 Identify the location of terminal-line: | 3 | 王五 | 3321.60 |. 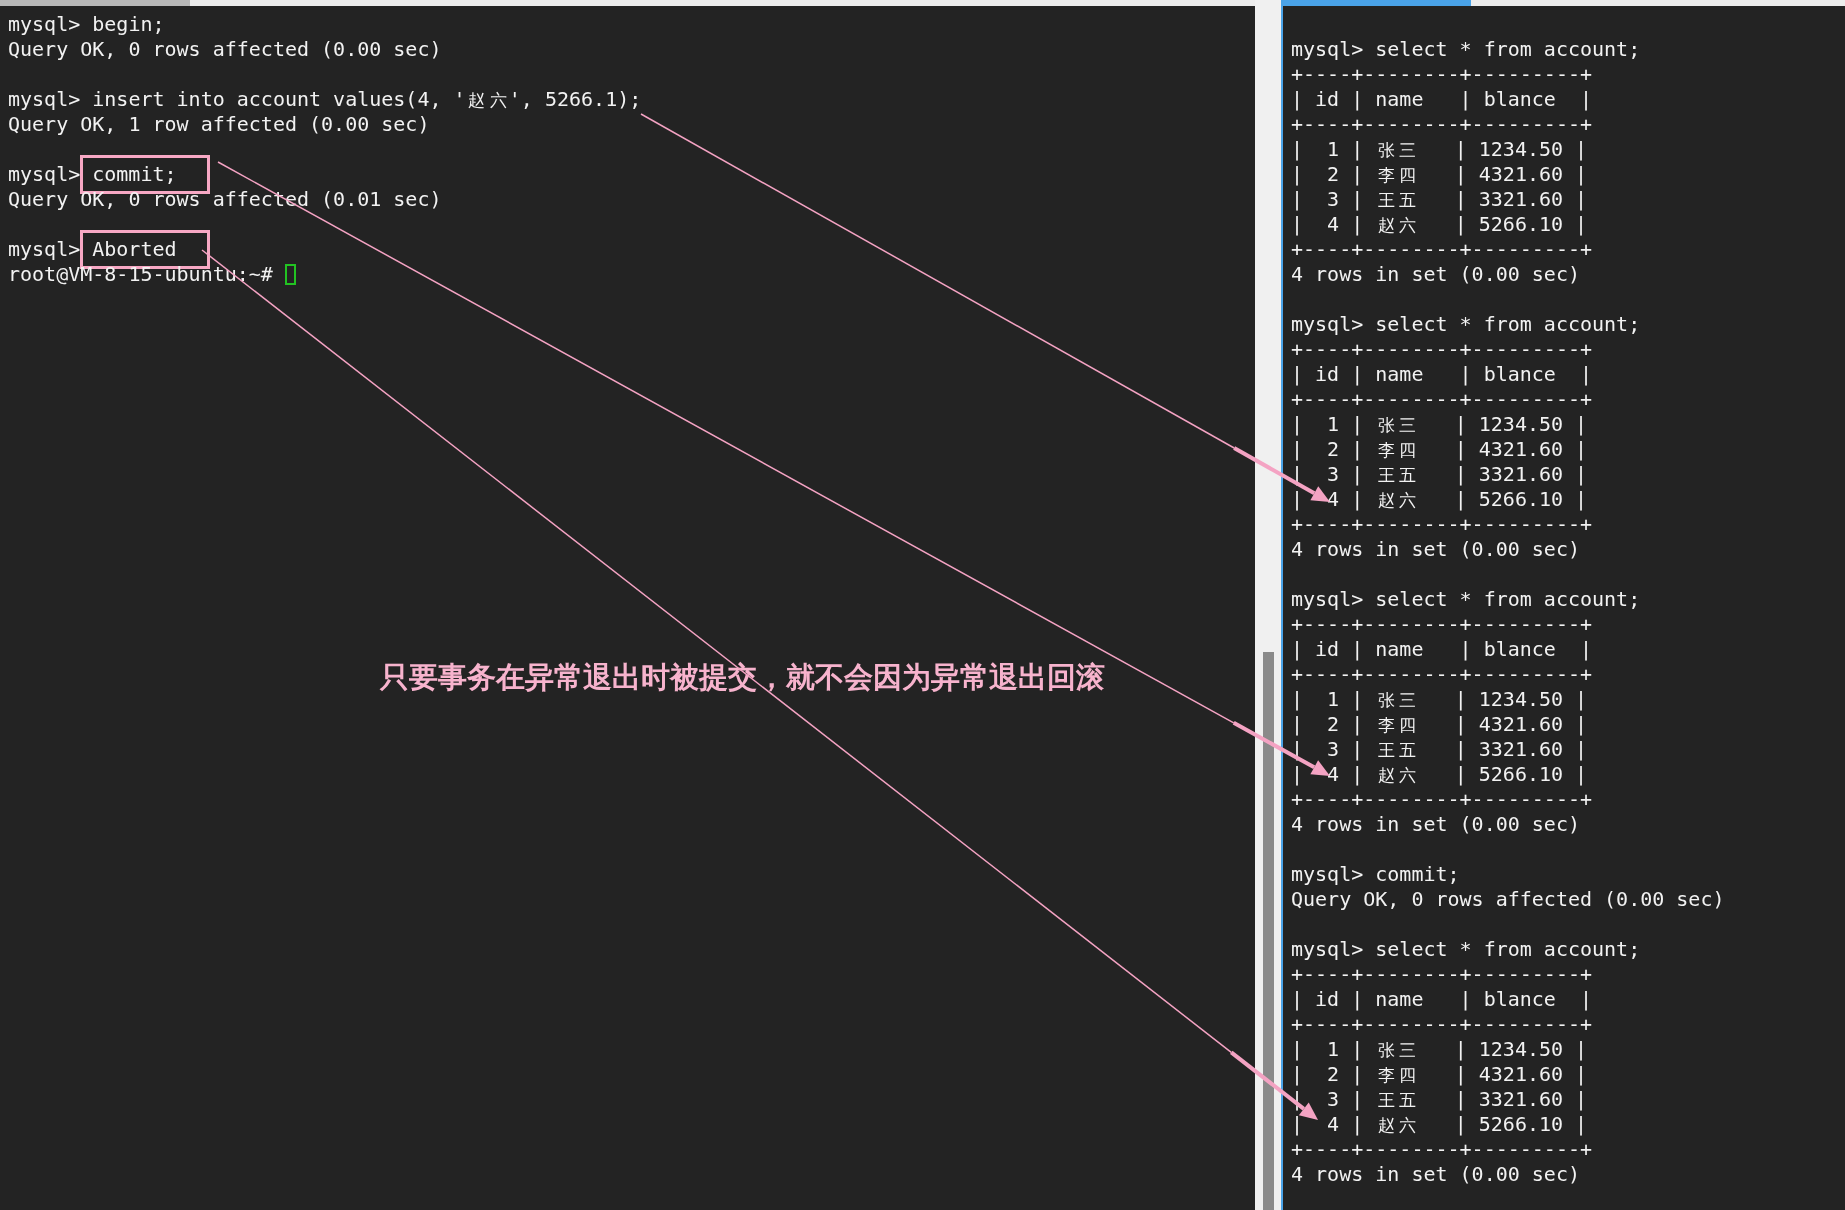
(1439, 199).